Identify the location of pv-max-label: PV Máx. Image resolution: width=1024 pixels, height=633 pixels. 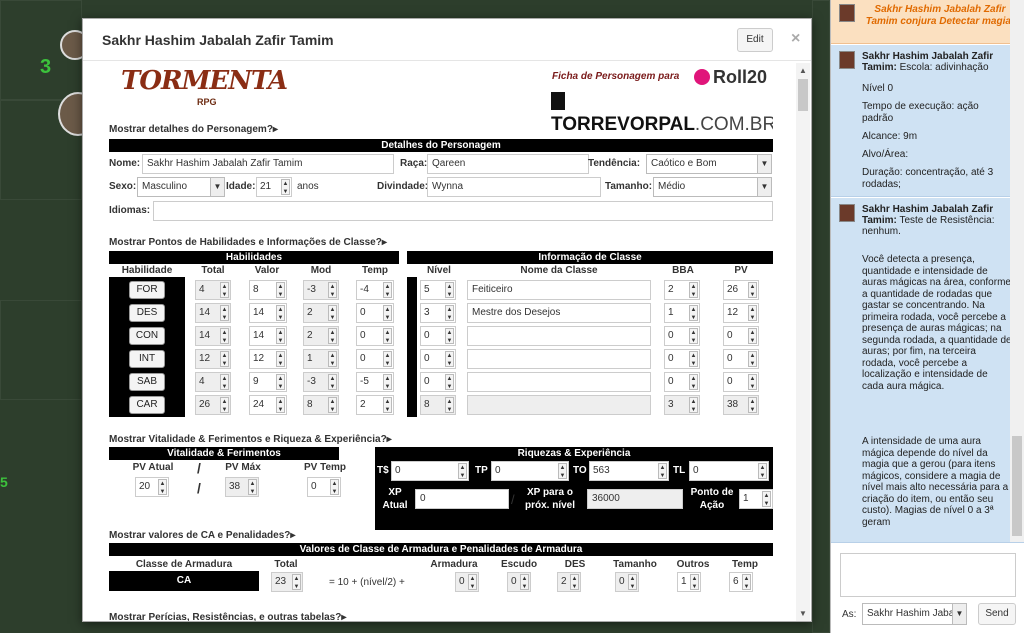
(243, 467).